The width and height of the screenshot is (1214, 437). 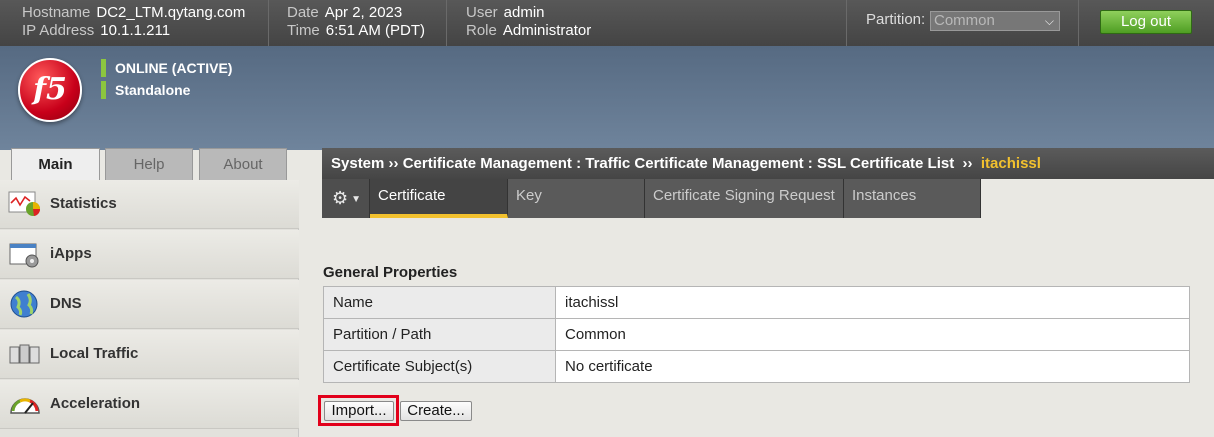 I want to click on tab-main: Main, so click(x=55, y=164).